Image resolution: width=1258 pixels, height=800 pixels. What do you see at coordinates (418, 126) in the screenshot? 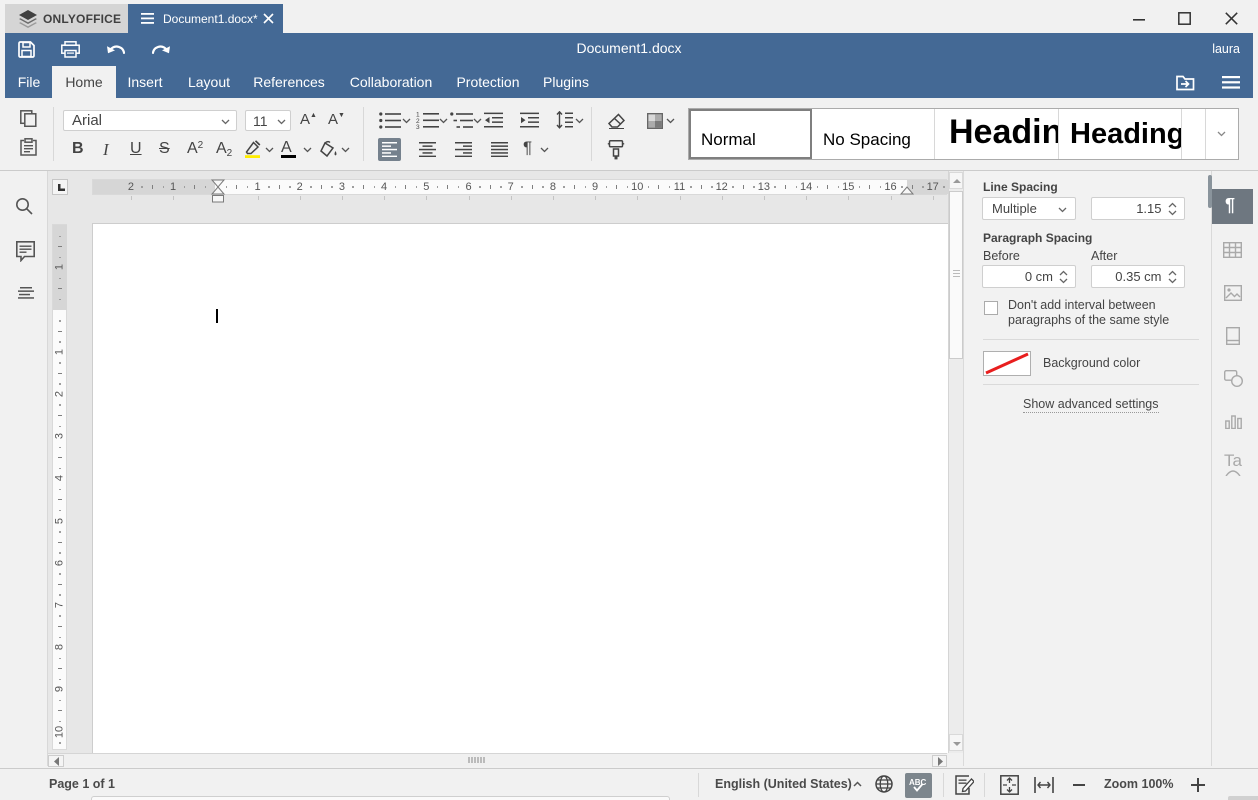
I see `svg-text: 3` at bounding box center [418, 126].